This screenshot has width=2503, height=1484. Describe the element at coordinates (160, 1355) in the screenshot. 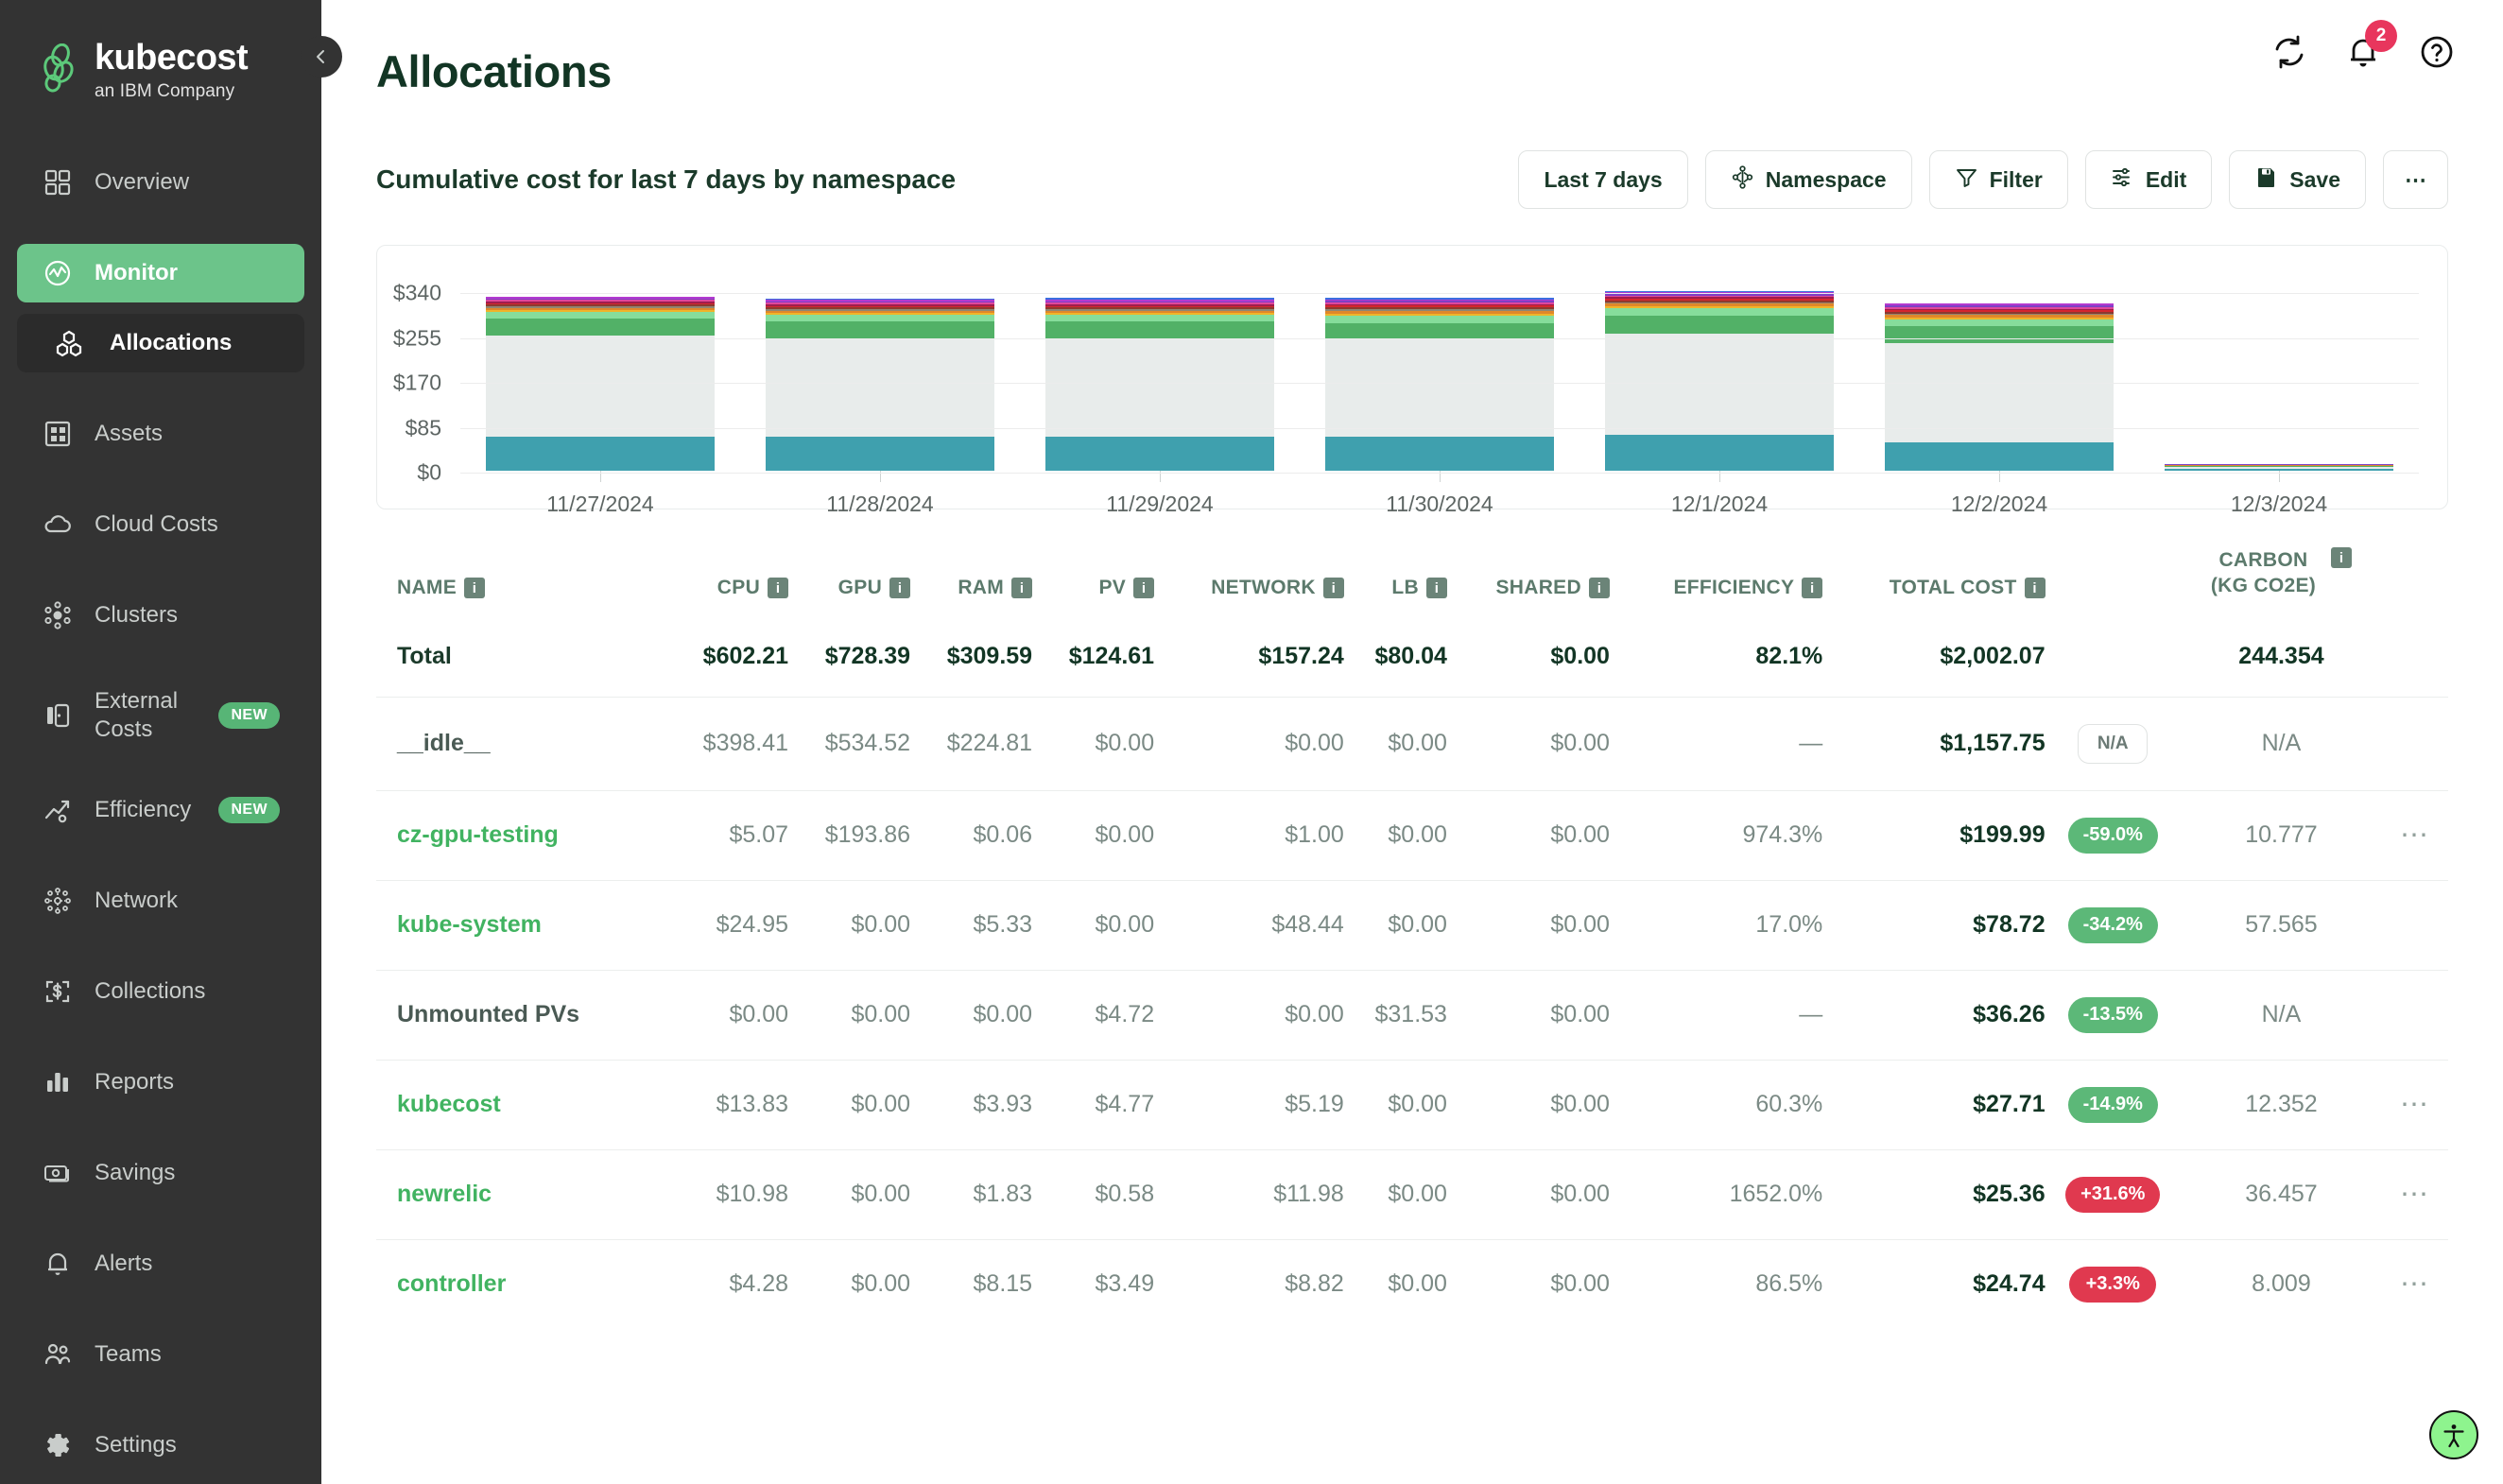

I see `sidebar-item-teams: Teams` at that location.